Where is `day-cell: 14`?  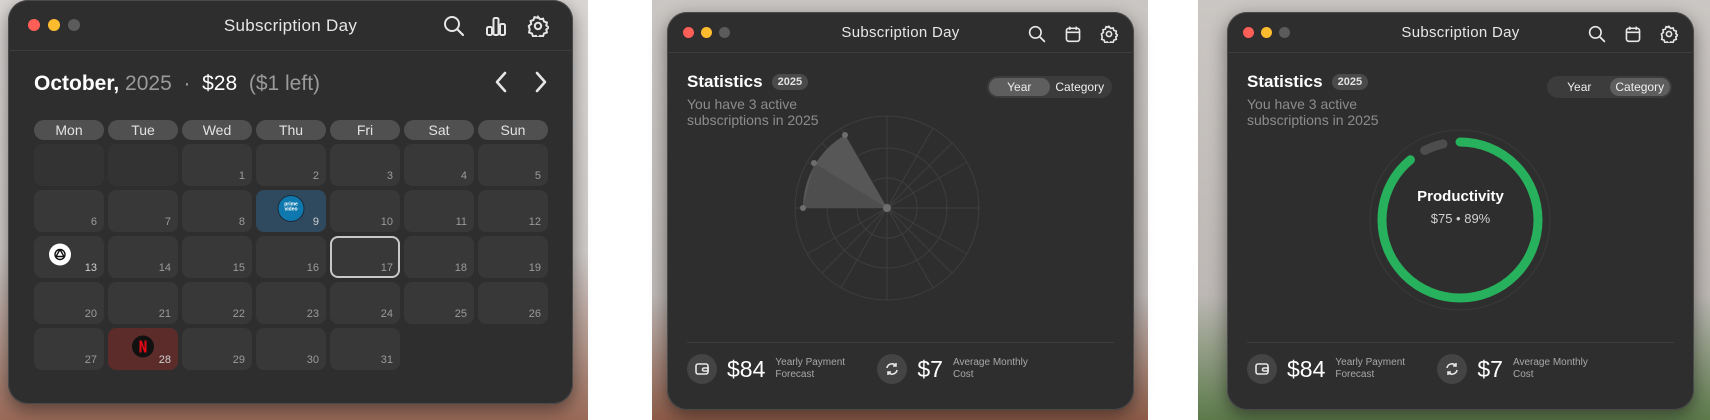 day-cell: 14 is located at coordinates (143, 257).